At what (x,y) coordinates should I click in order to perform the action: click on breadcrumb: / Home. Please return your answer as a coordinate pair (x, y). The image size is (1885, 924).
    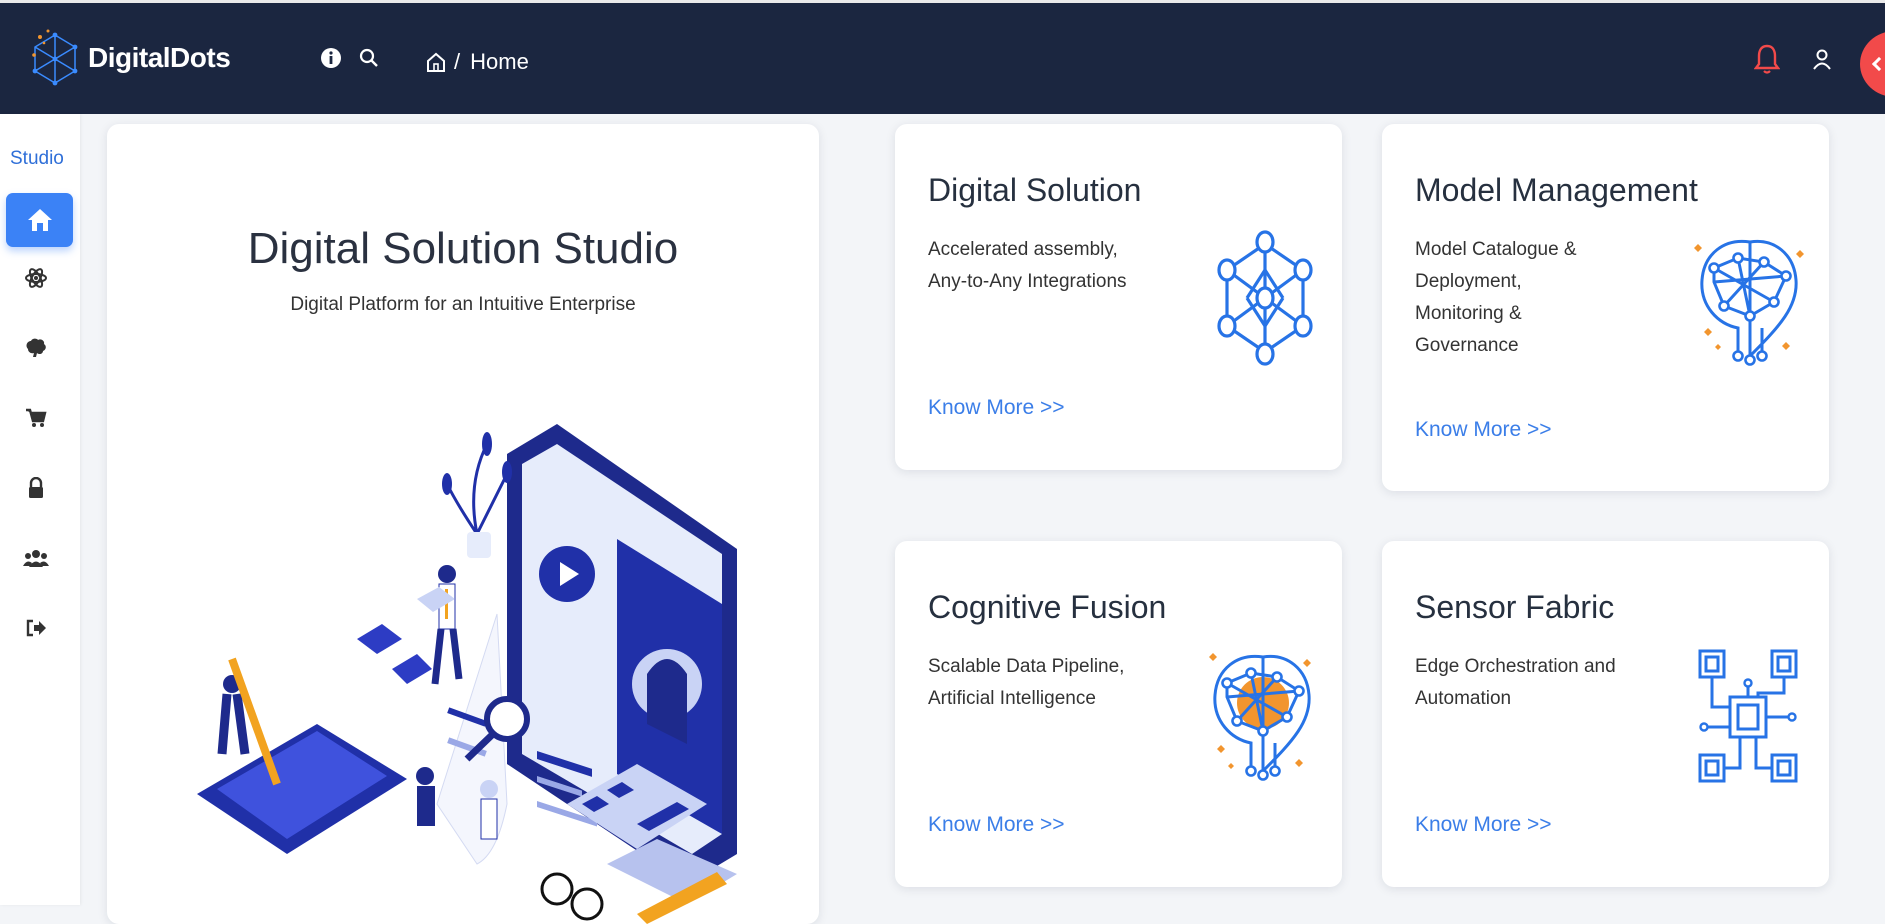
    Looking at the image, I should click on (477, 62).